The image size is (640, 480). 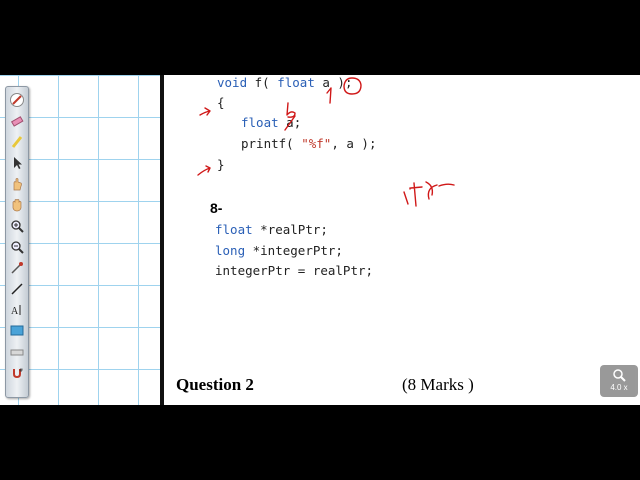 I want to click on code-keyword: void, so click(x=232, y=82).